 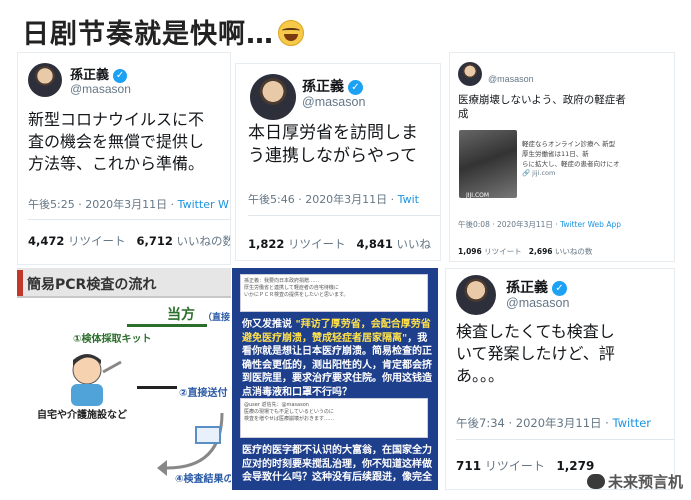 I want to click on tweet-stats: 4,472 リツイート 6,712 いいねの数, so click(x=129, y=241).